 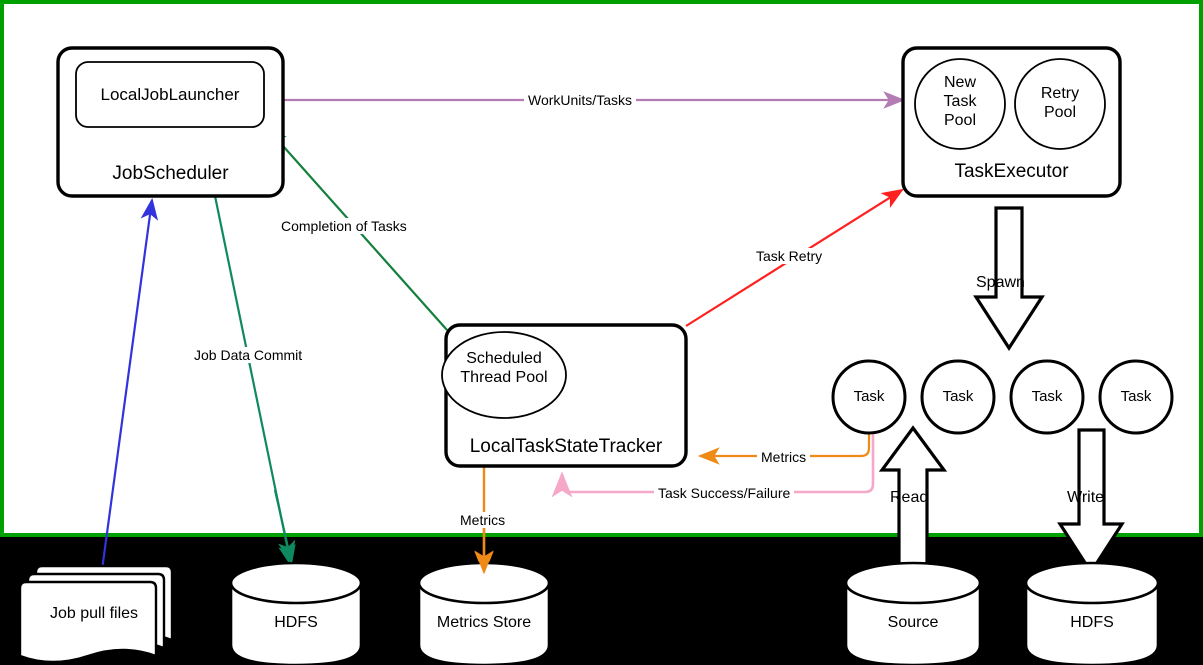 I want to click on store-hdfs-left-label: HDFS, so click(x=296, y=622).